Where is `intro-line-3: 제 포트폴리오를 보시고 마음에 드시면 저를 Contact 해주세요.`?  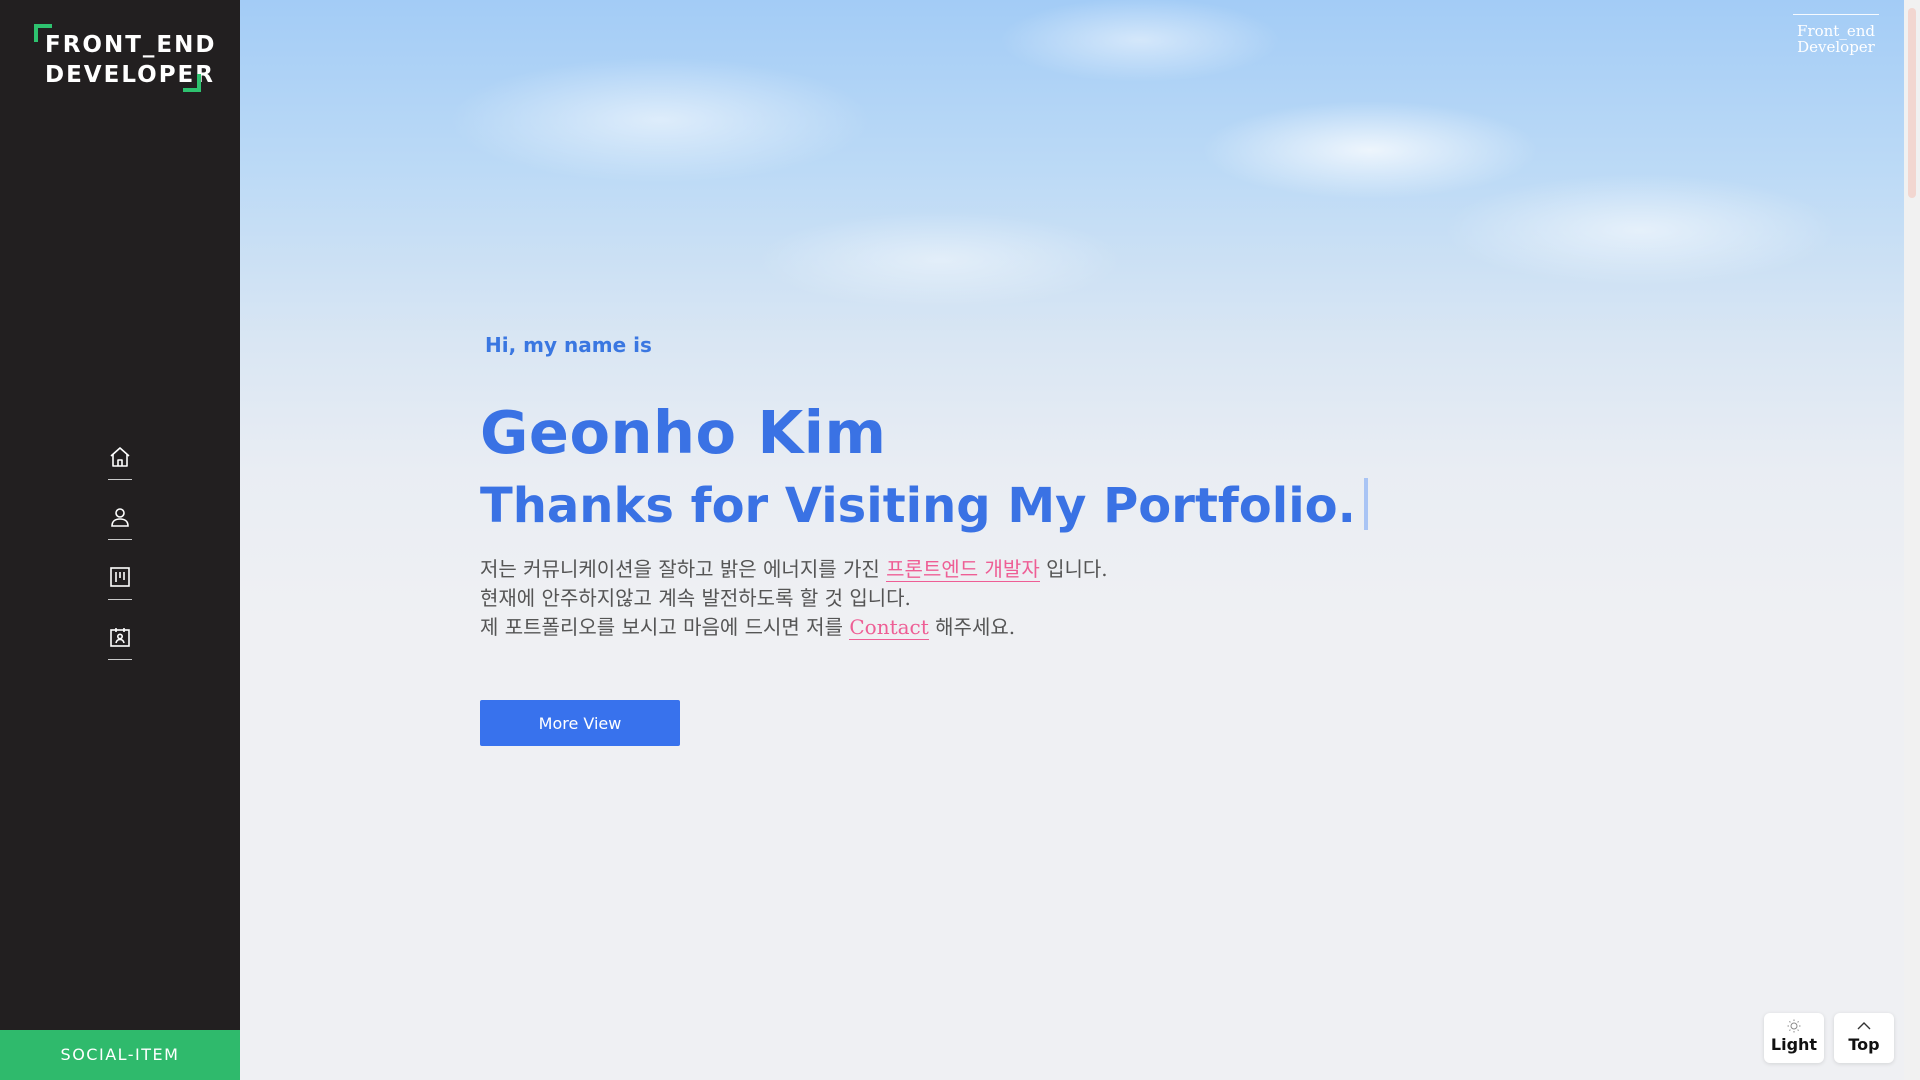 intro-line-3: 제 포트폴리오를 보시고 마음에 드시면 저를 Contact 해주세요. is located at coordinates (794, 627).